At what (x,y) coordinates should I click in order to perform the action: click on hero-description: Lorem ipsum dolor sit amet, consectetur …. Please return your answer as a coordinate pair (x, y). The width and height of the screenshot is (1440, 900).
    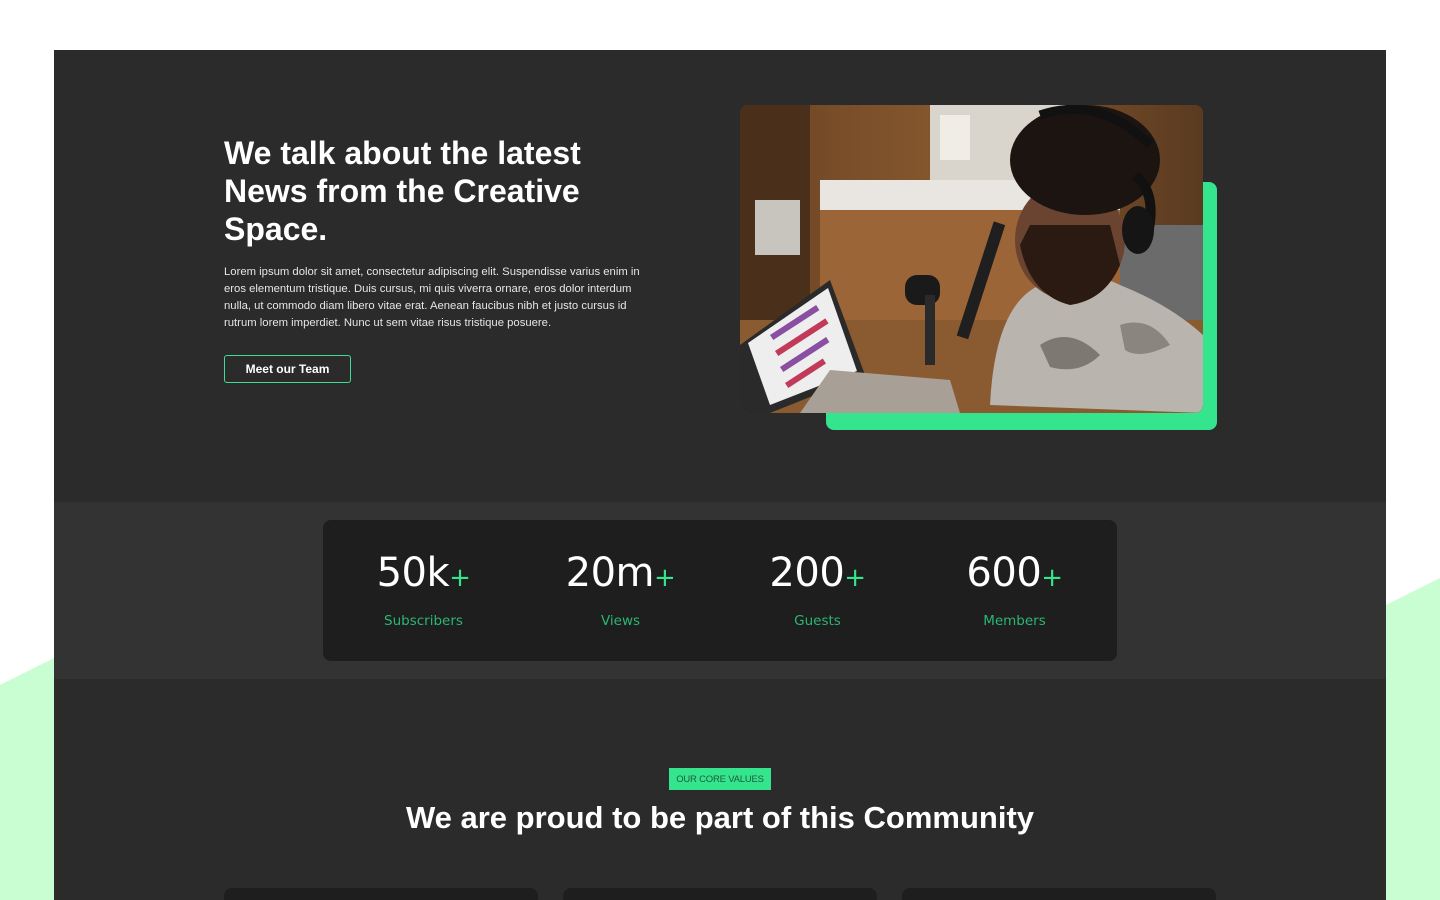
    Looking at the image, I should click on (432, 297).